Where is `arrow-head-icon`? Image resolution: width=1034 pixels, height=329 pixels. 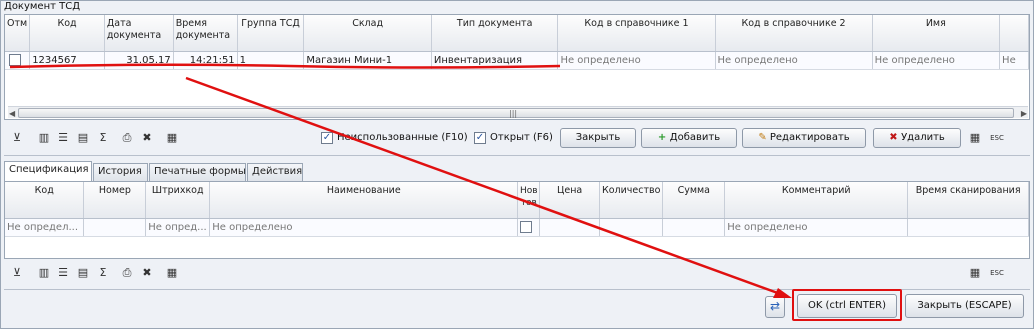 arrow-head-icon is located at coordinates (782, 293).